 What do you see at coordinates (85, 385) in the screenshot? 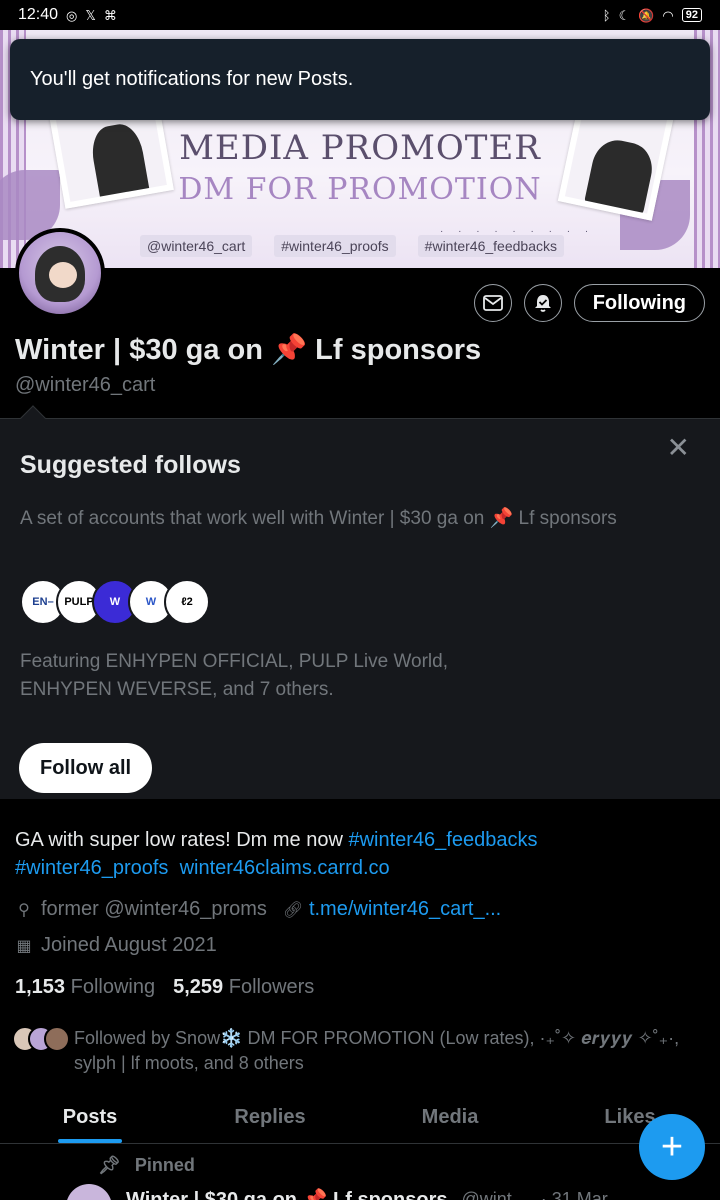
I see `profile-handle: @winter46_cart` at bounding box center [85, 385].